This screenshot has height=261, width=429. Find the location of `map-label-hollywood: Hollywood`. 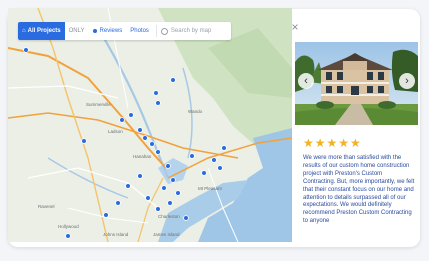

map-label-hollywood: Hollywood is located at coordinates (68, 226).